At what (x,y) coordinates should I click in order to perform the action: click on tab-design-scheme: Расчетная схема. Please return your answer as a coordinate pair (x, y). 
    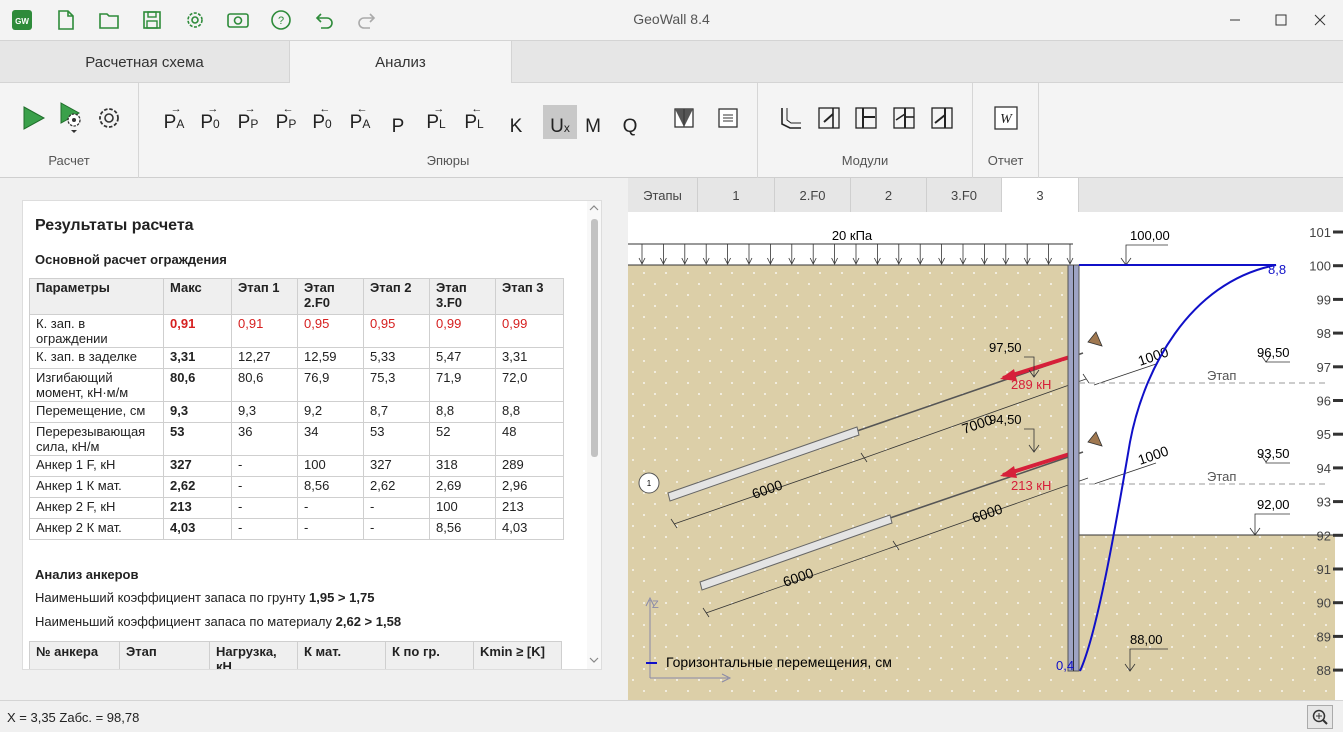
    Looking at the image, I should click on (145, 62).